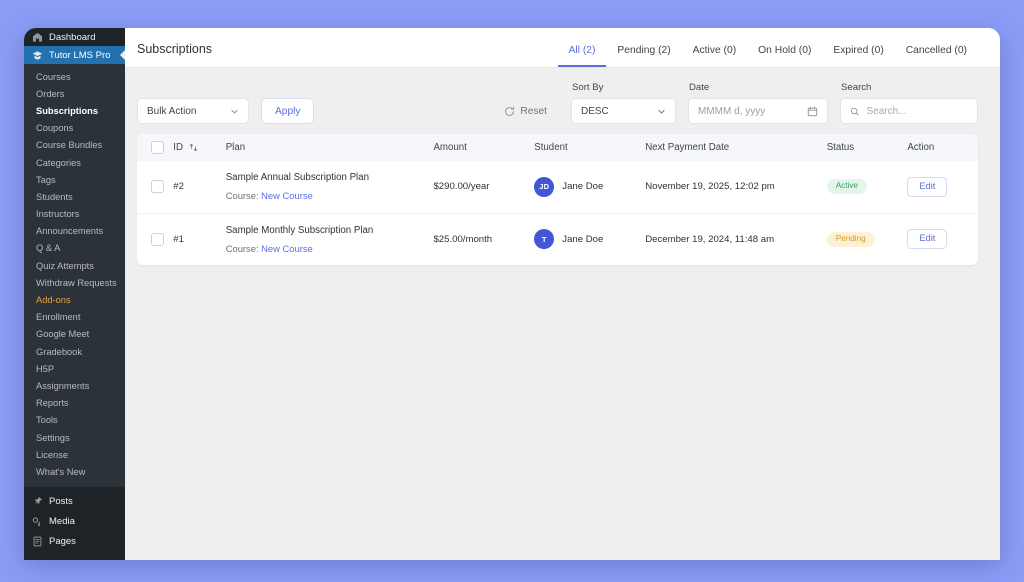 The height and width of the screenshot is (582, 1024). I want to click on reset-button: Reset, so click(525, 111).